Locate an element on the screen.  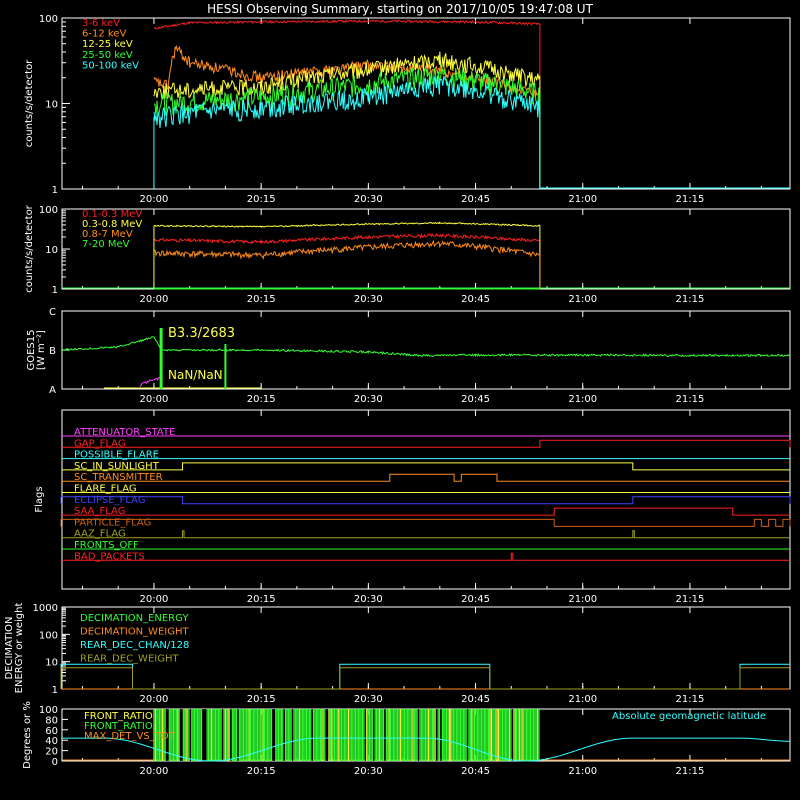
front-xtick-label: 20:45 is located at coordinates (475, 199).